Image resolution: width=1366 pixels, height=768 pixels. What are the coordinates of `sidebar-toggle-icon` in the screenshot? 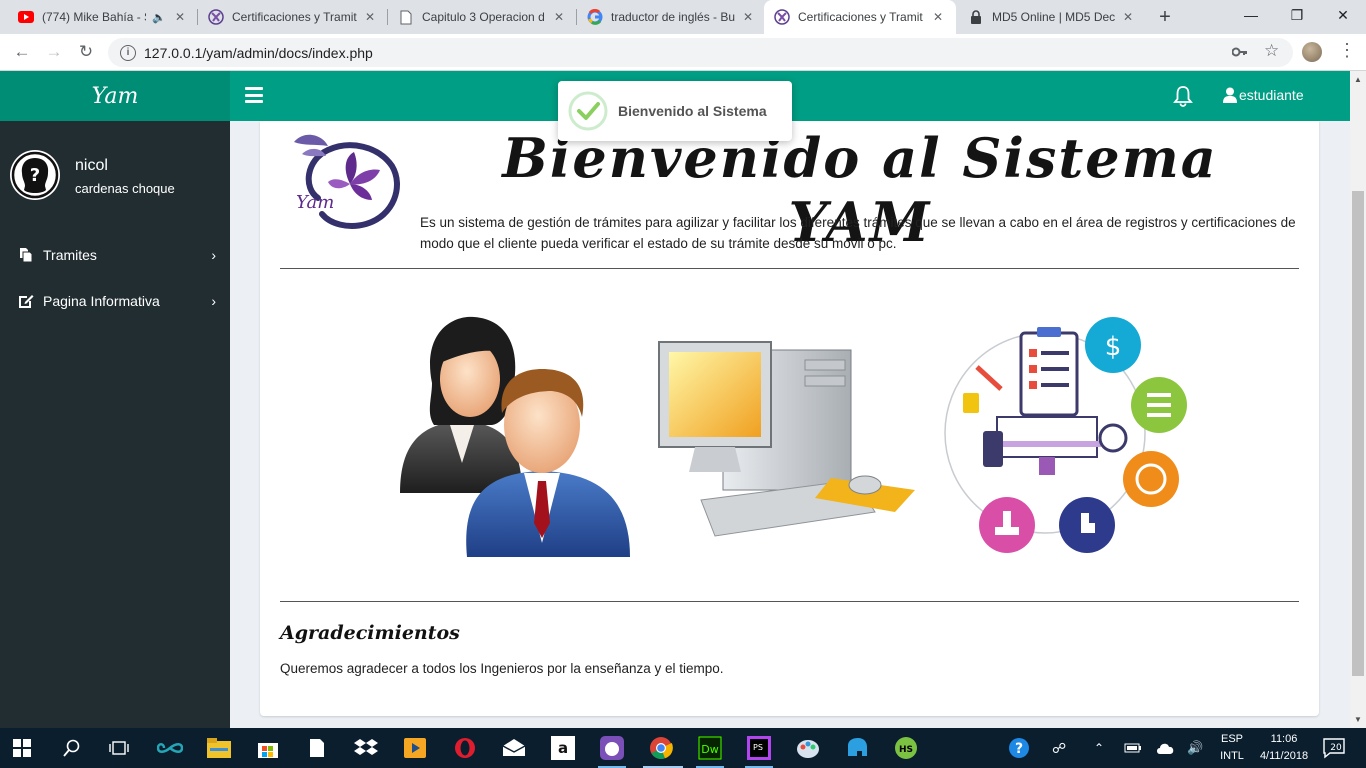 It's located at (254, 95).